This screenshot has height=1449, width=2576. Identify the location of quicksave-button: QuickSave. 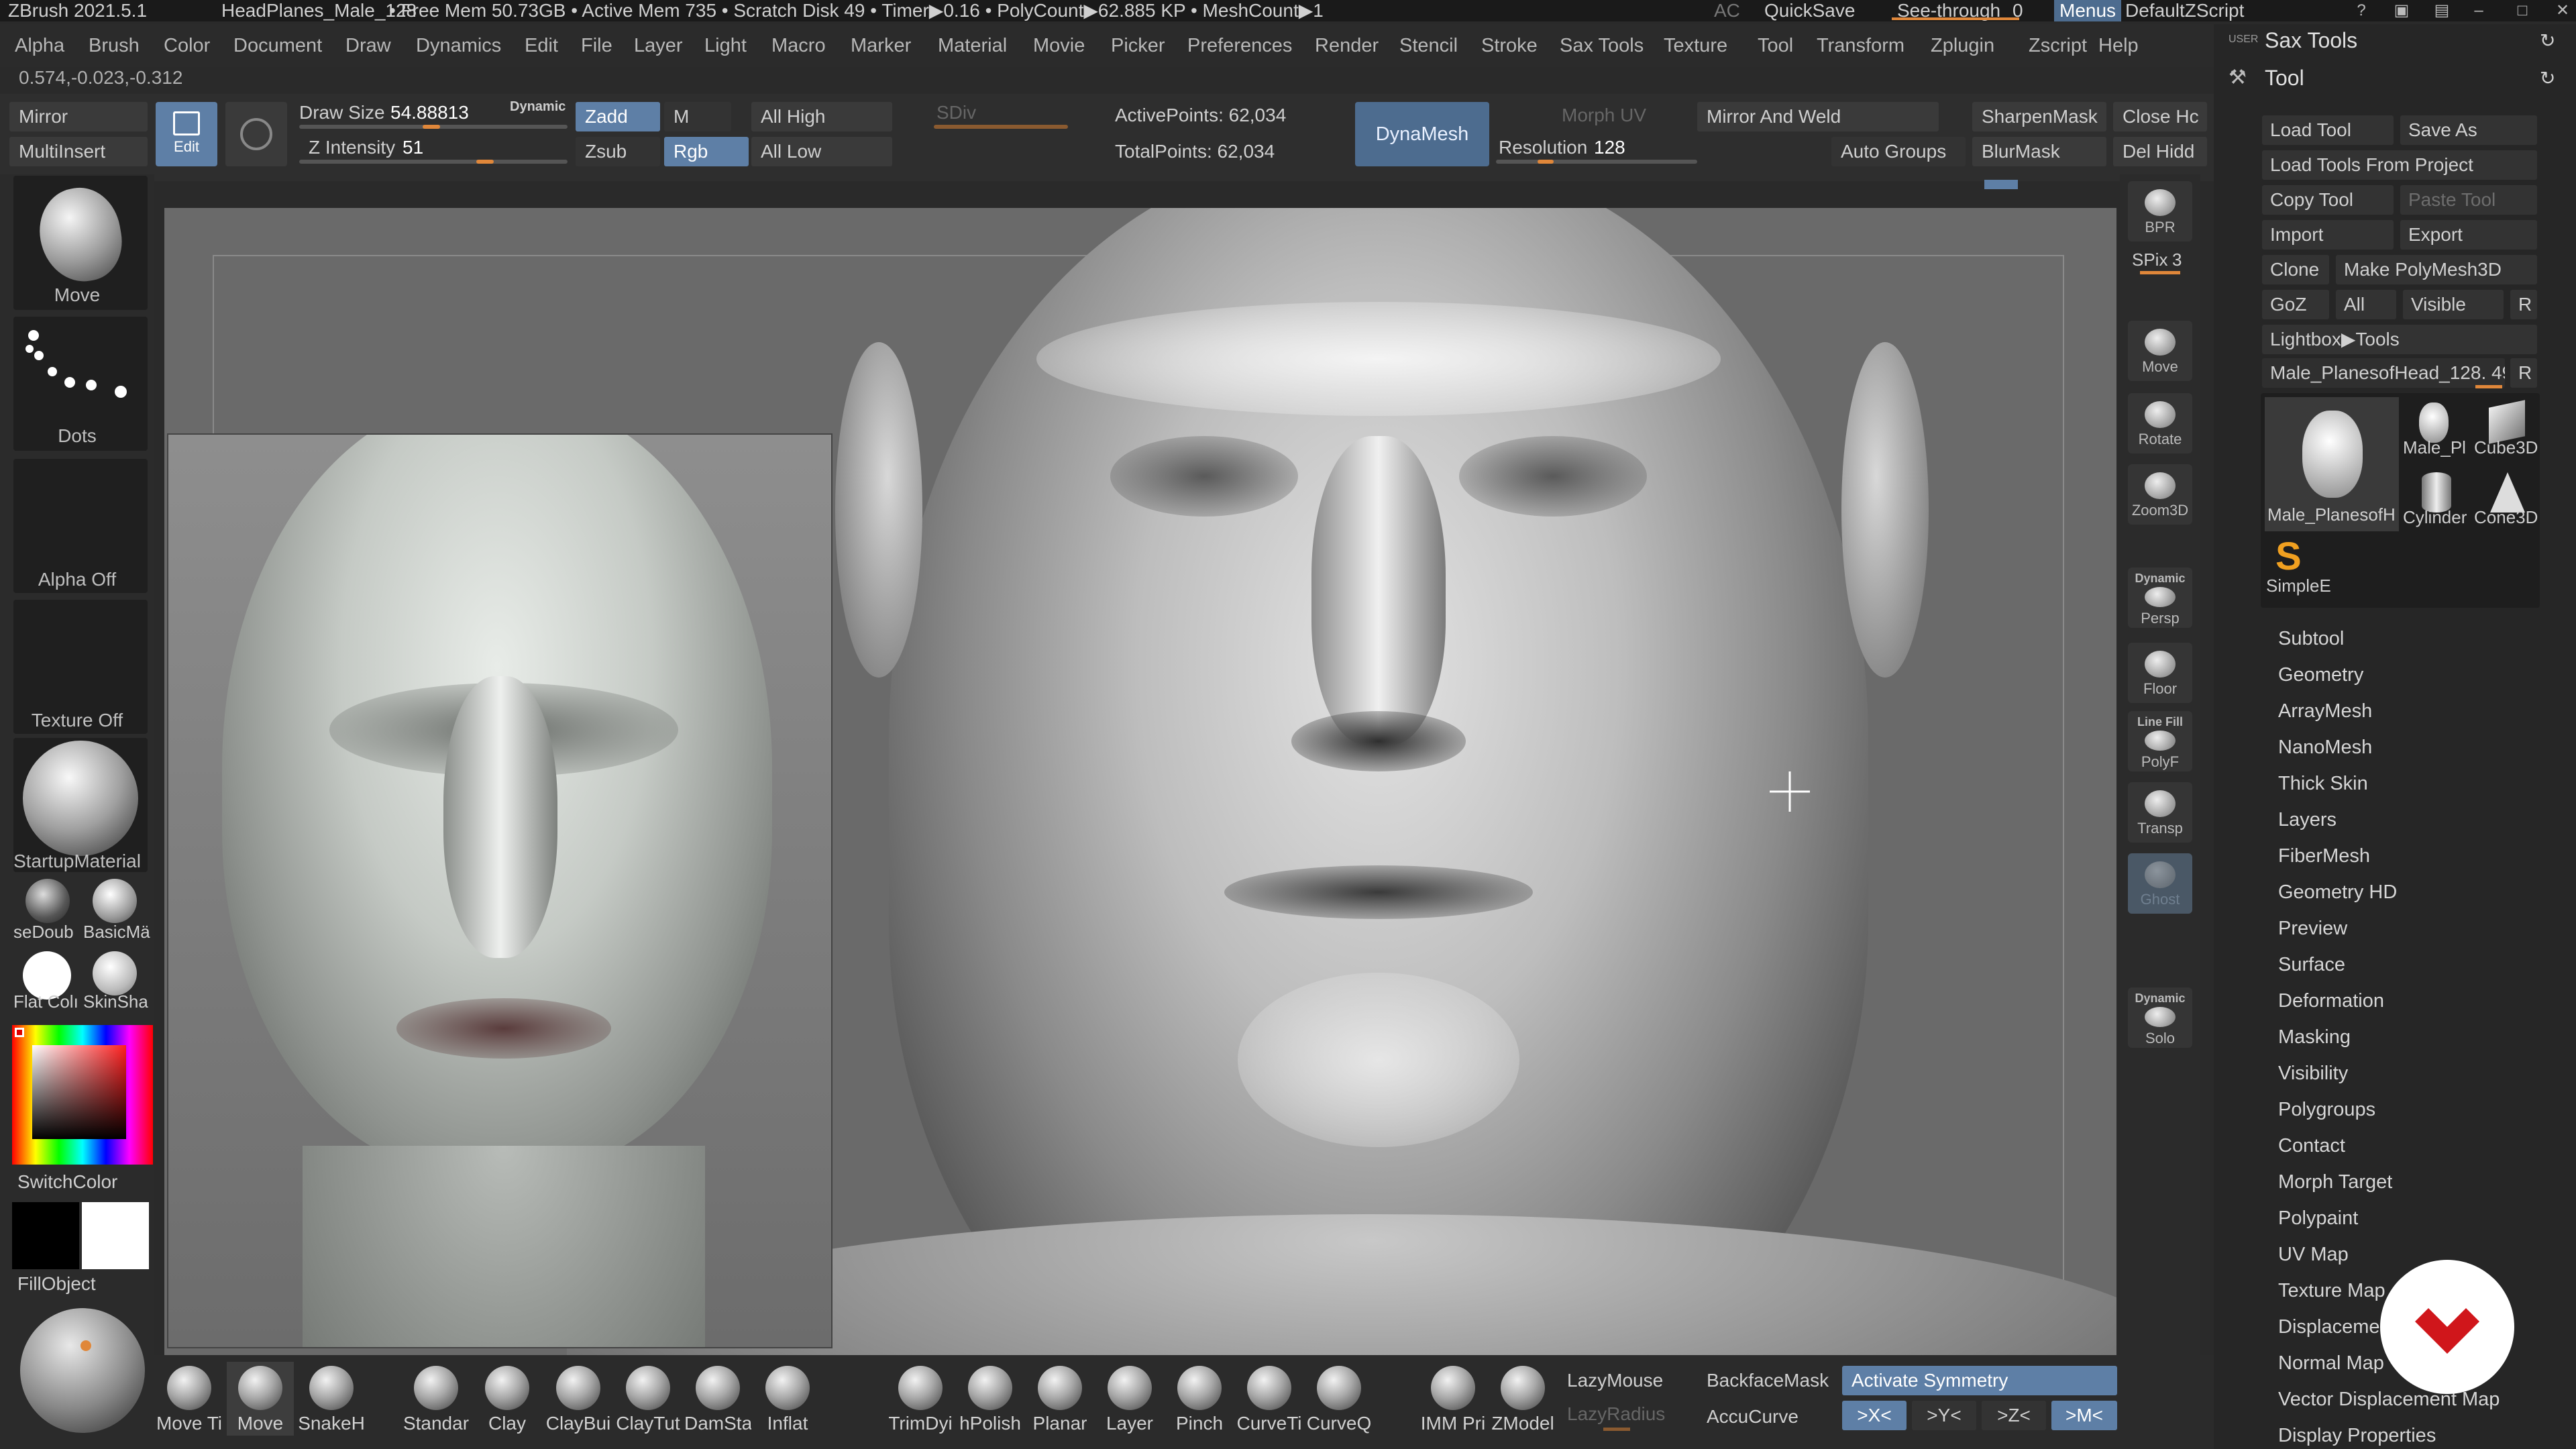
(1809, 10).